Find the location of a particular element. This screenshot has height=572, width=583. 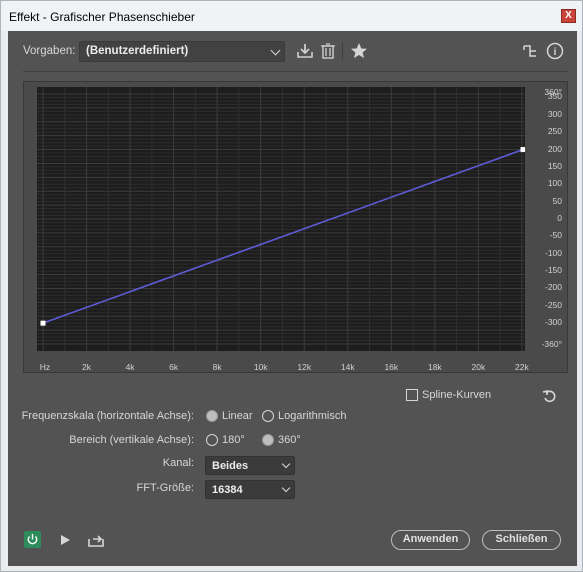

freq-log-radio is located at coordinates (268, 416).